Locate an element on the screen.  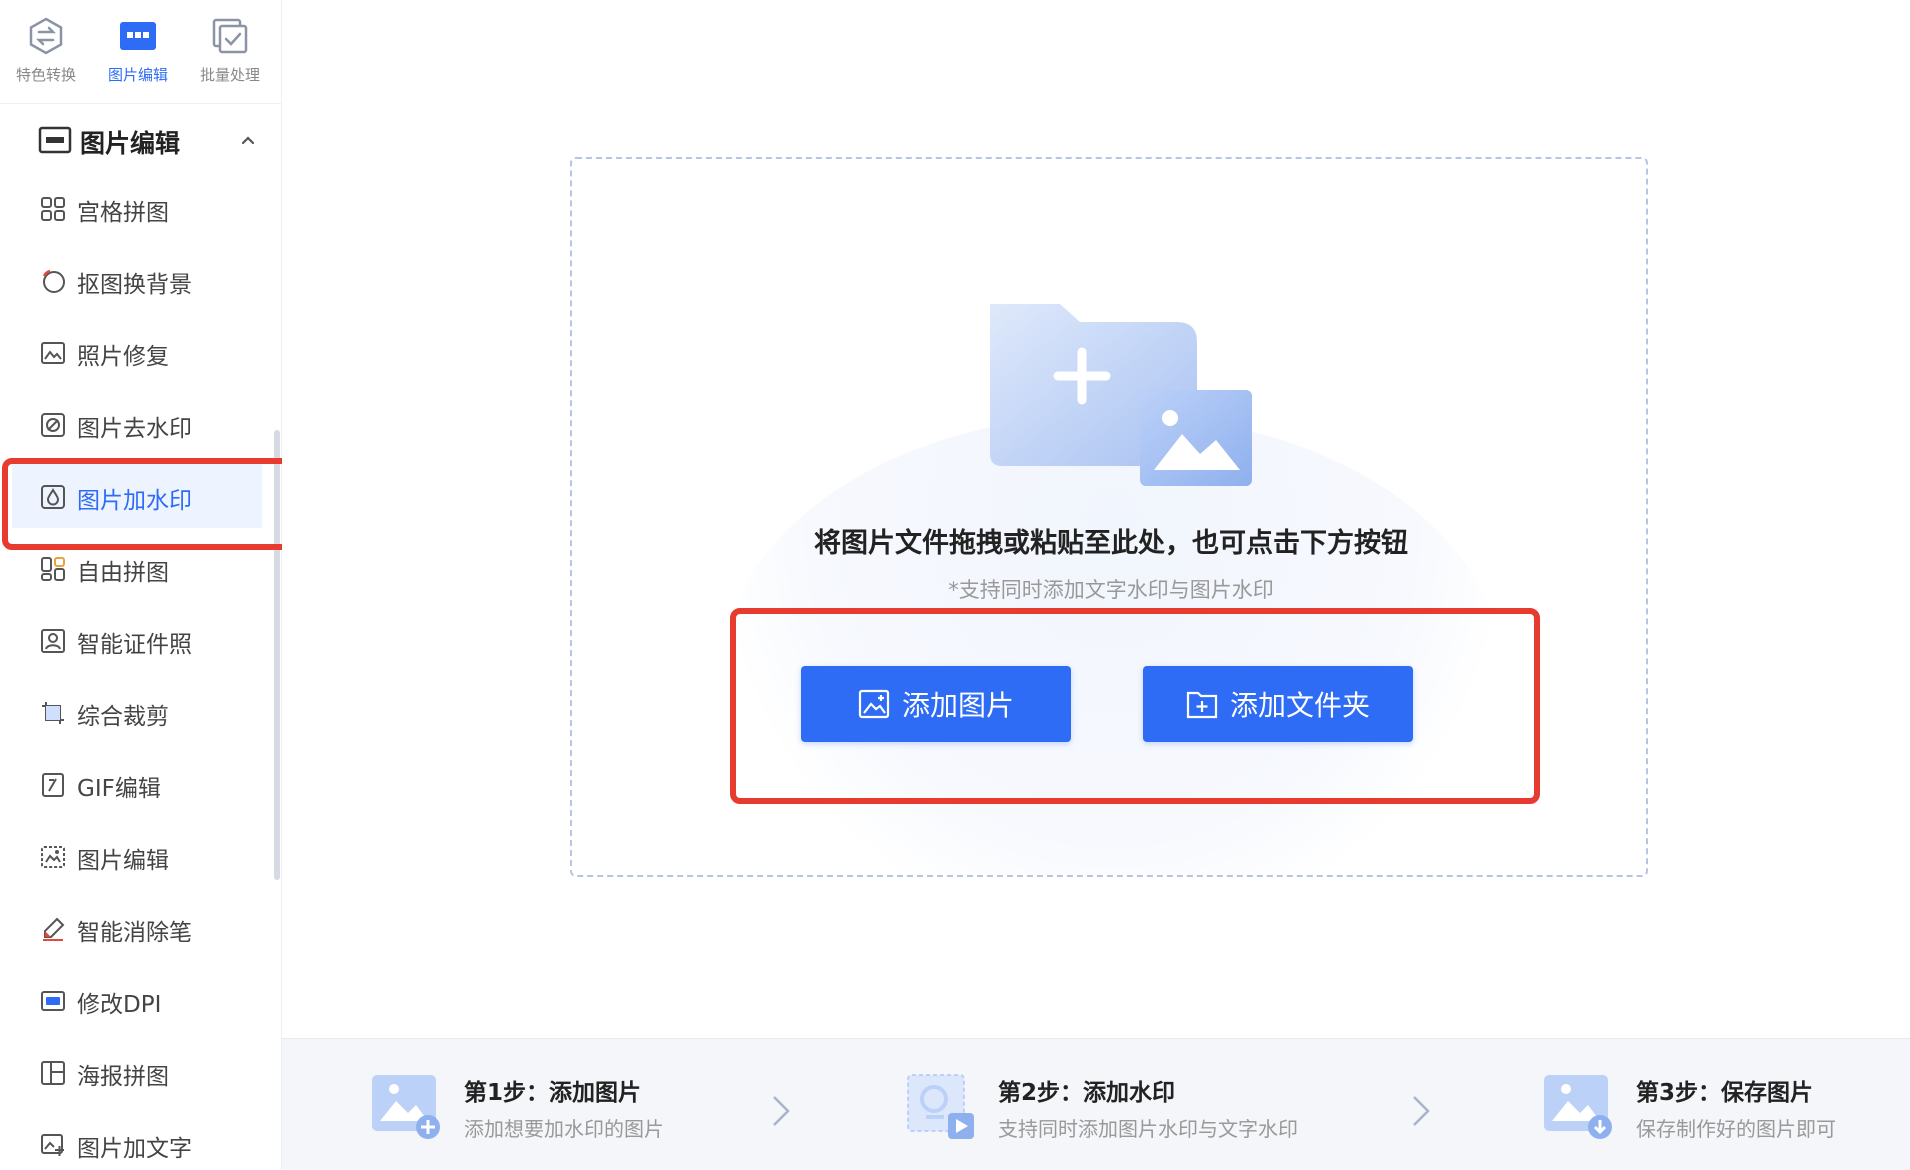
tab-image-edit: 图片编辑 is located at coordinates (138, 54).